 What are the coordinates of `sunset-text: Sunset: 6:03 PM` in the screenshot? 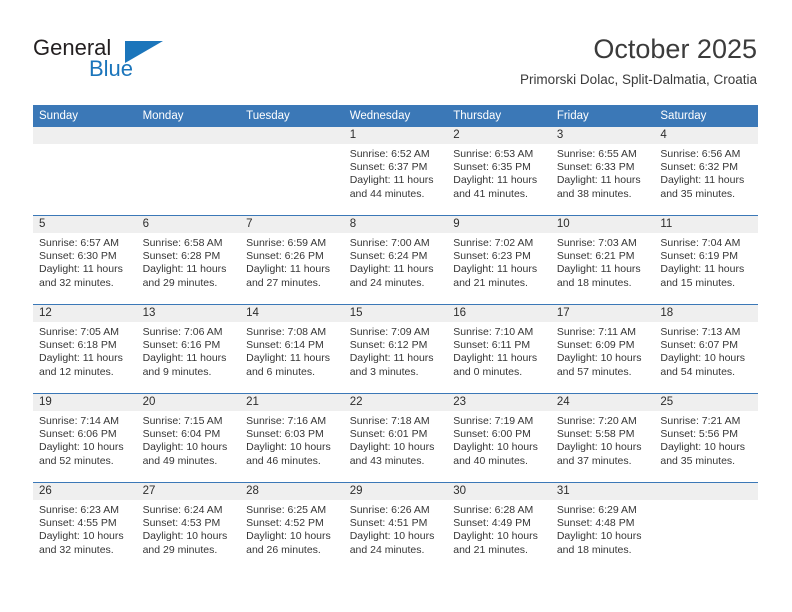 It's located at (285, 434).